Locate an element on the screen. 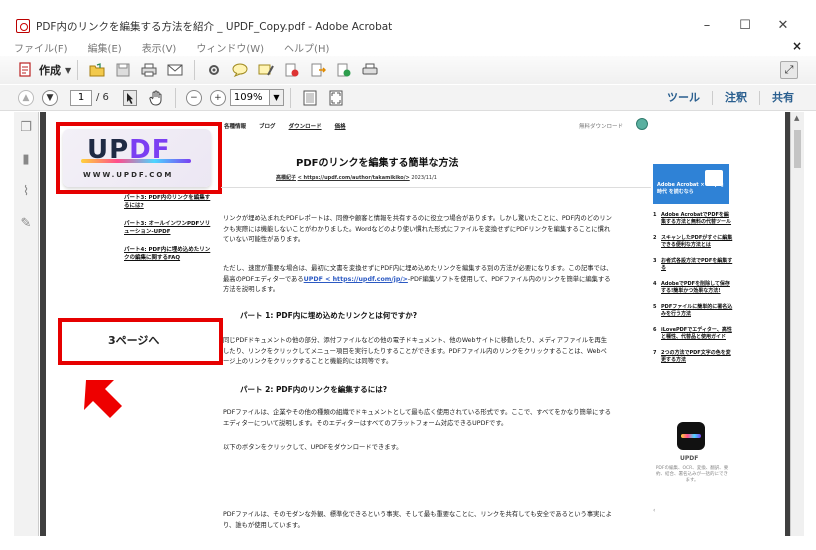 Image resolution: width=816 pixels, height=550 pixels. list-item: 5 PDFファイルに簡単的に署名込みを行う方法 is located at coordinates (693, 310).